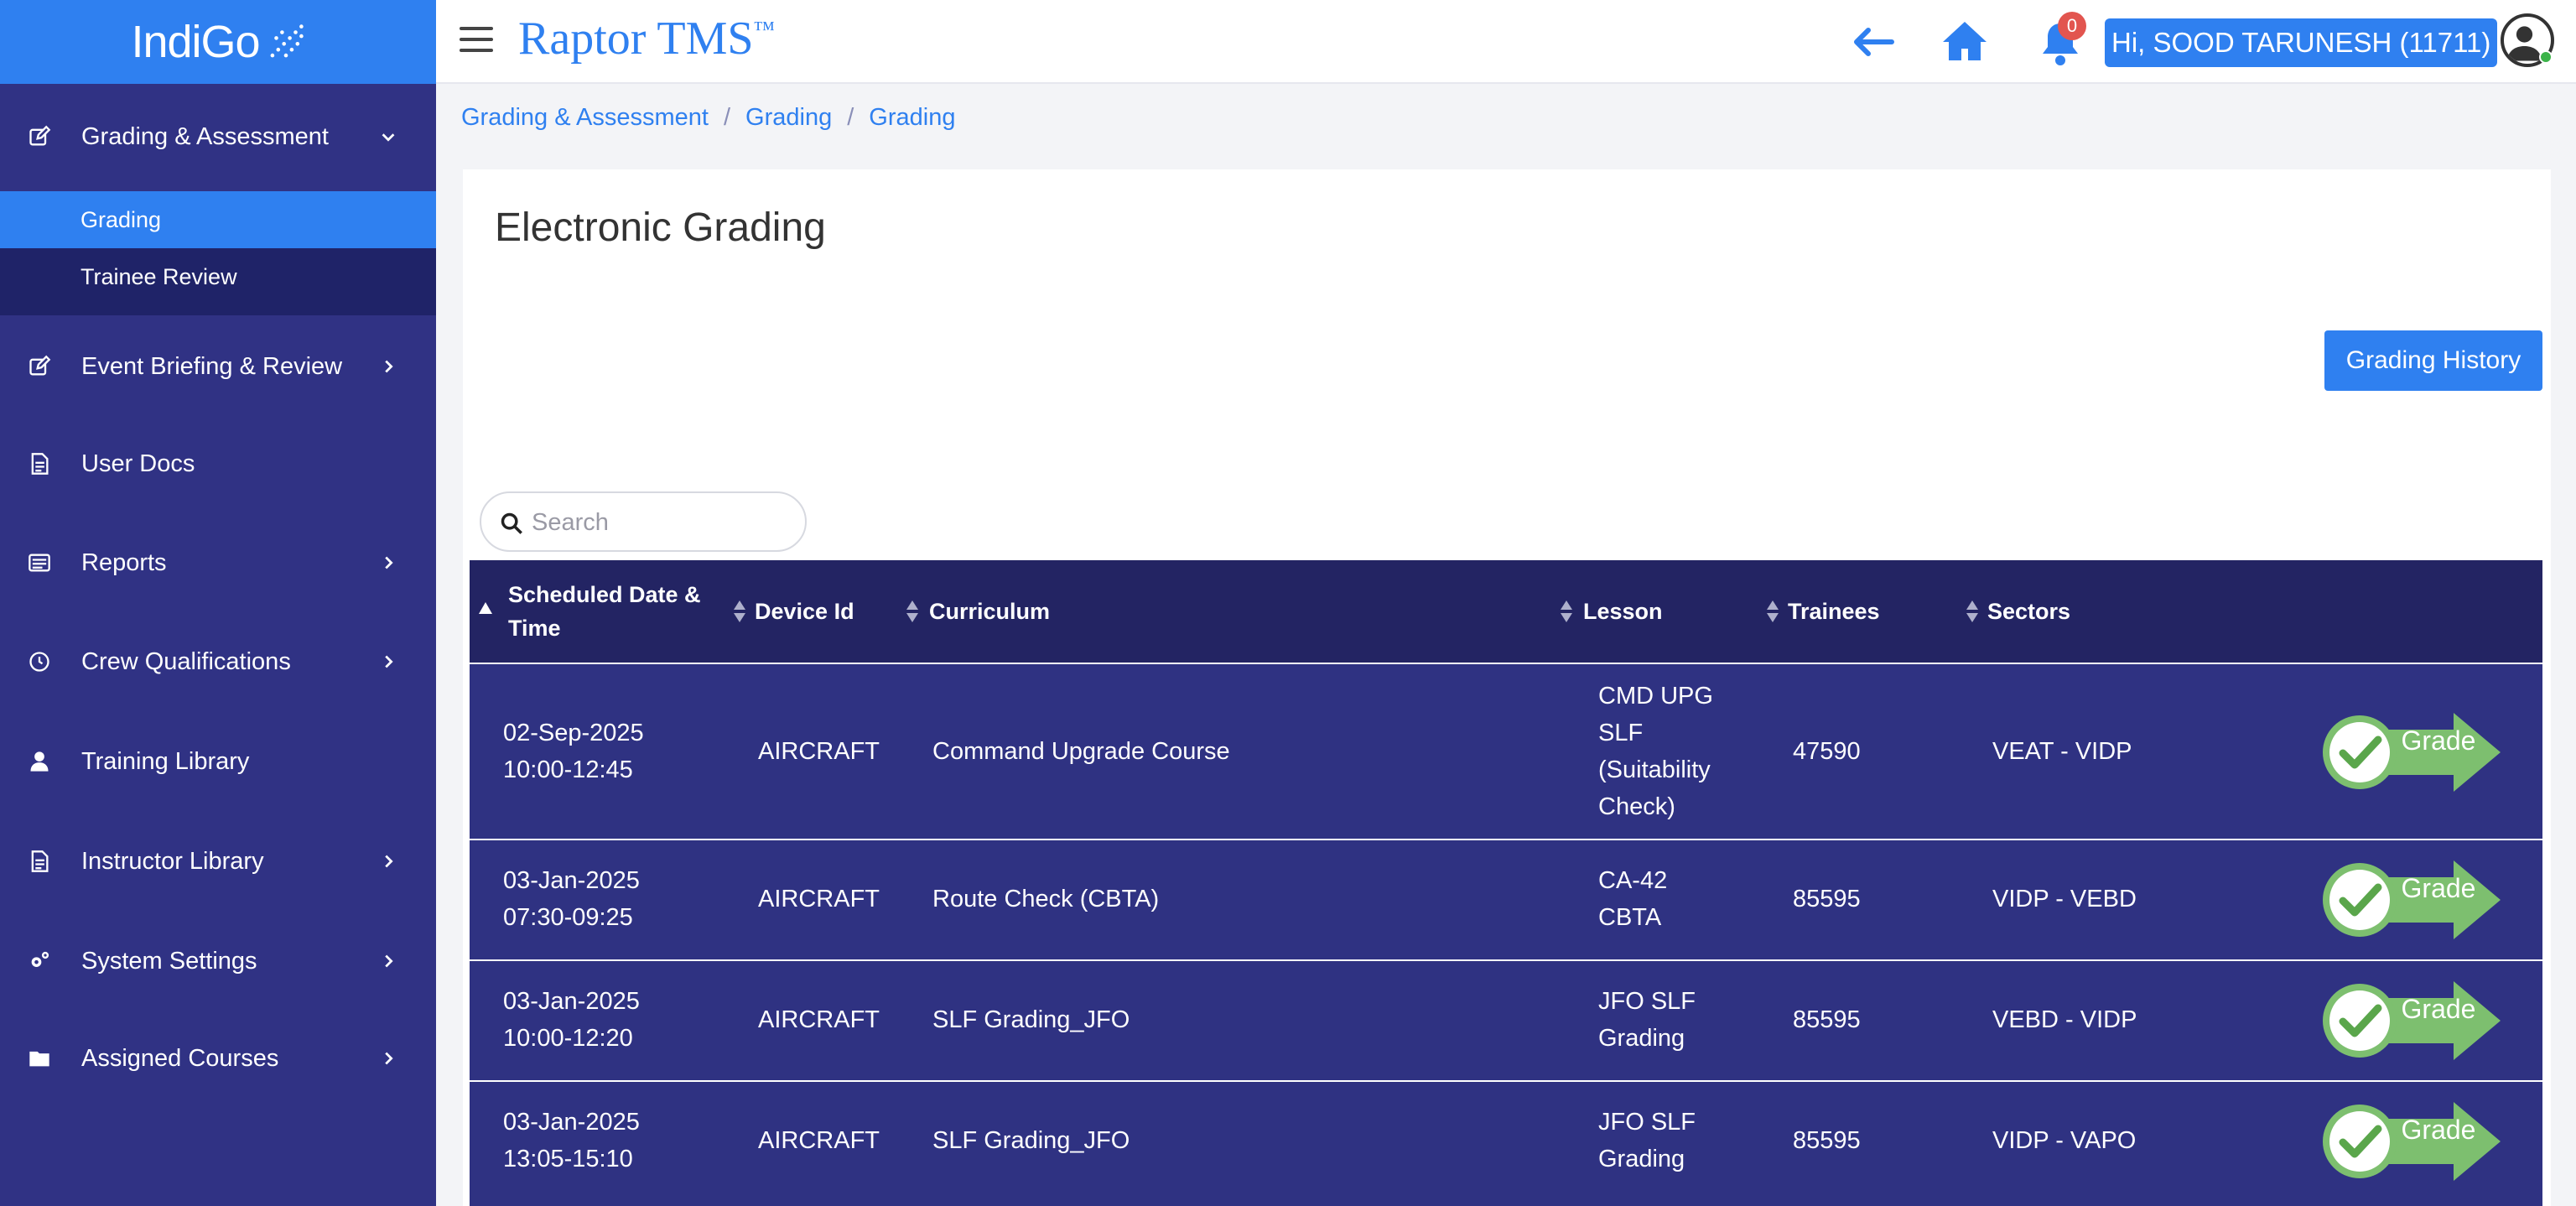  Describe the element at coordinates (764, 29) in the screenshot. I see `trademark-mark: ™` at that location.